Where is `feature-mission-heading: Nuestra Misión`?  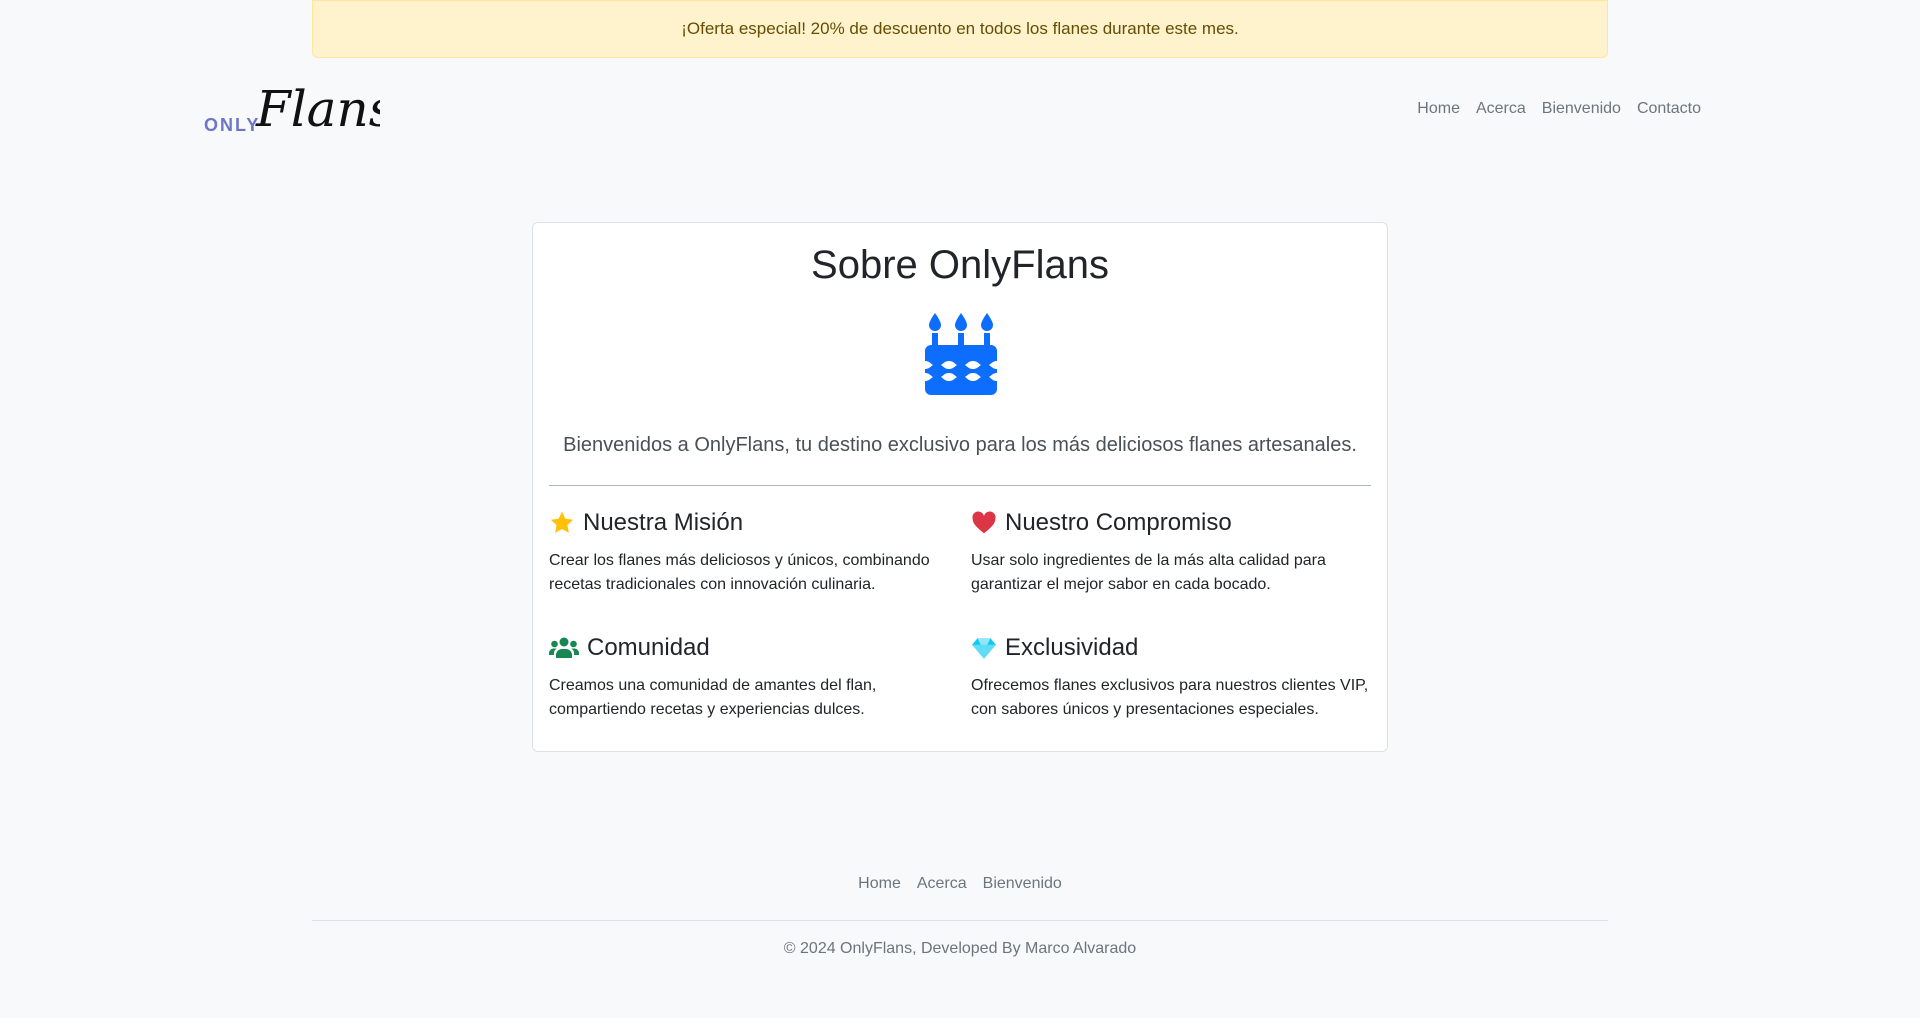
feature-mission-heading: Nuestra Misión is located at coordinates (749, 523).